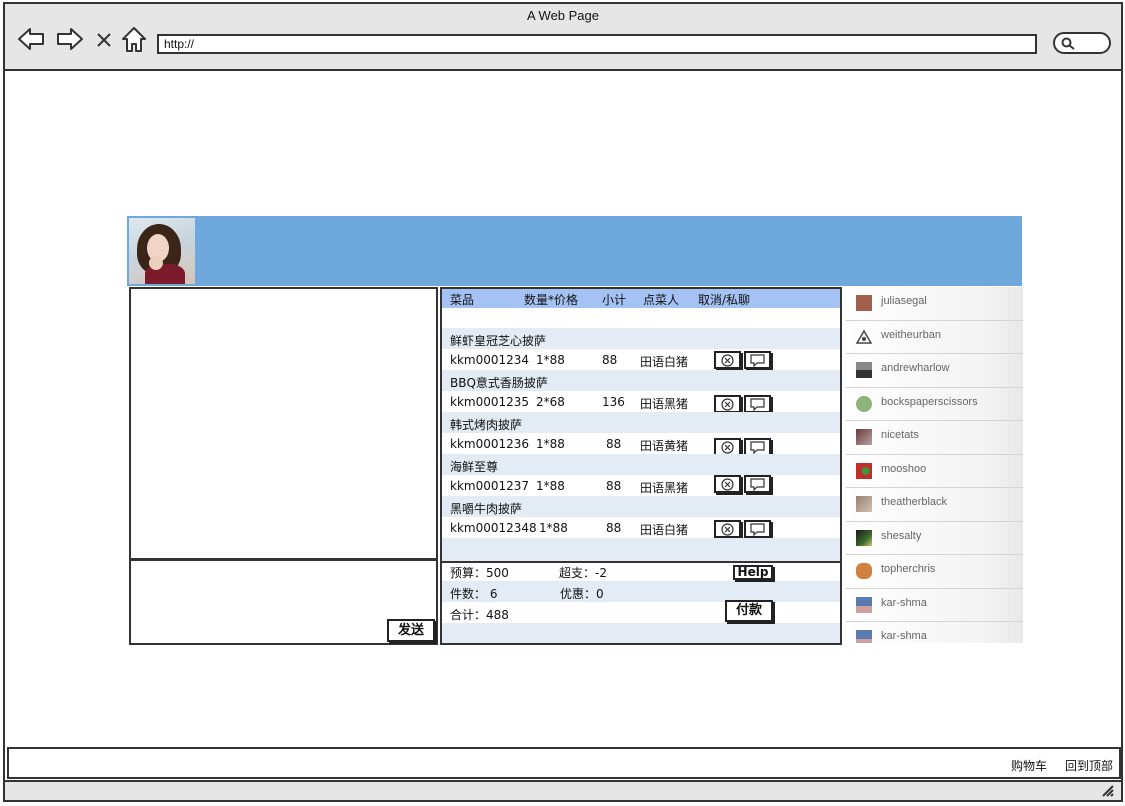  Describe the element at coordinates (563, 15) in the screenshot. I see `page-title: A Web Page` at that location.